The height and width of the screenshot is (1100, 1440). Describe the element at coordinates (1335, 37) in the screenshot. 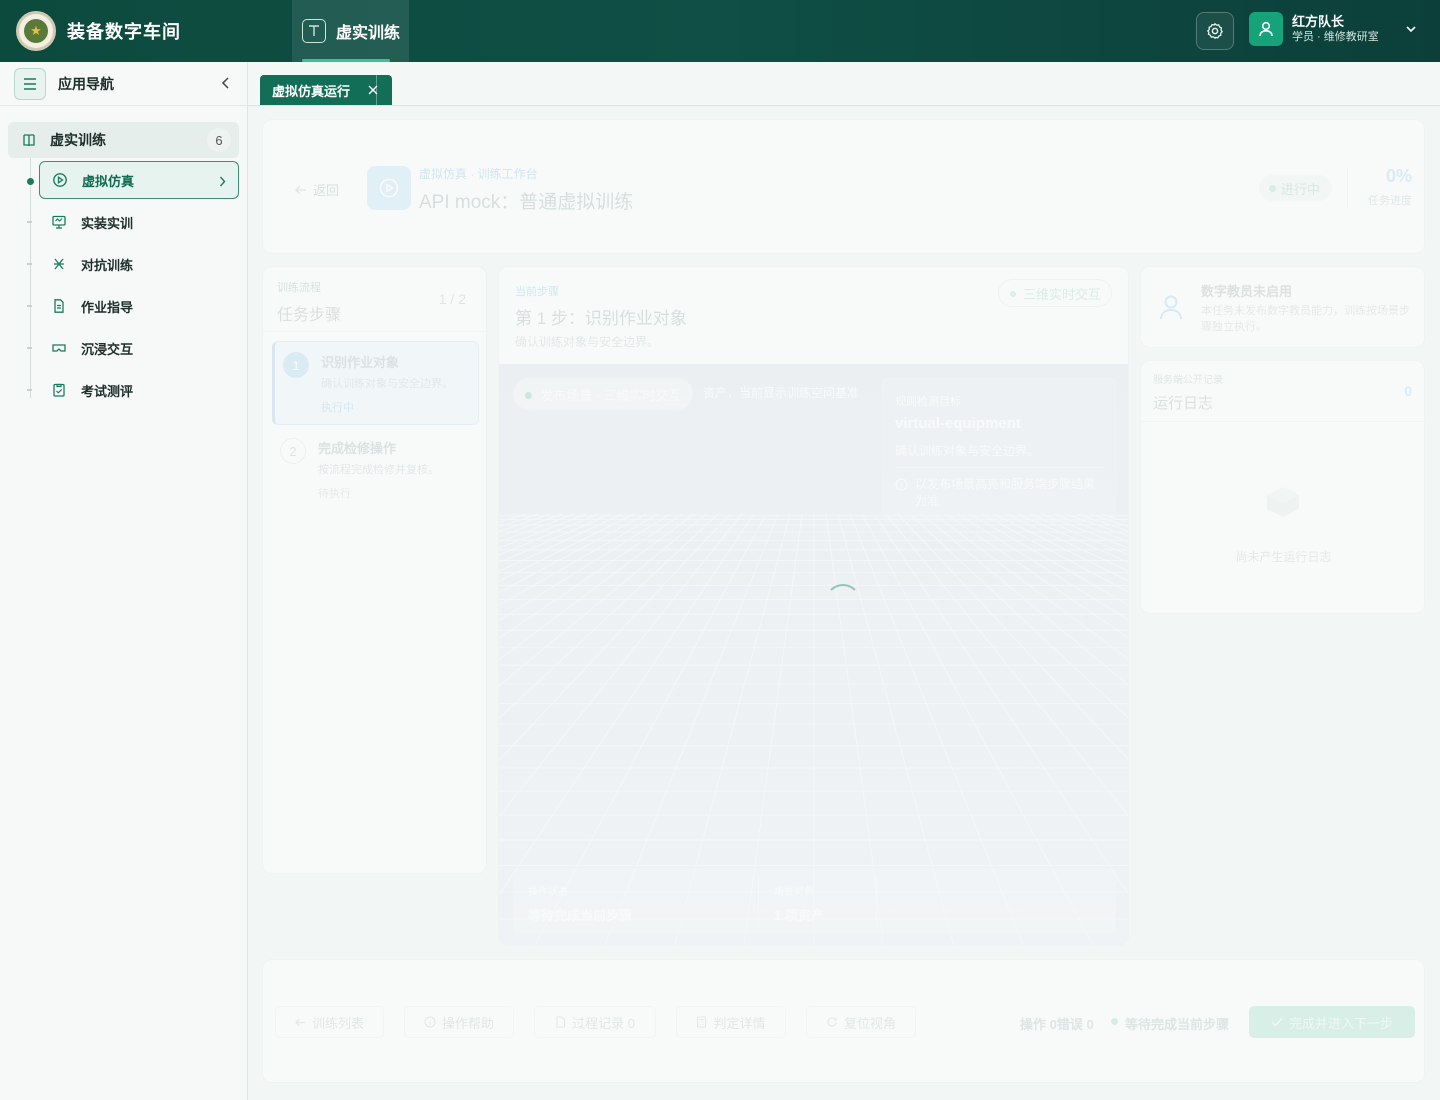

I see `user-role: 学员 · 维修教研室` at that location.